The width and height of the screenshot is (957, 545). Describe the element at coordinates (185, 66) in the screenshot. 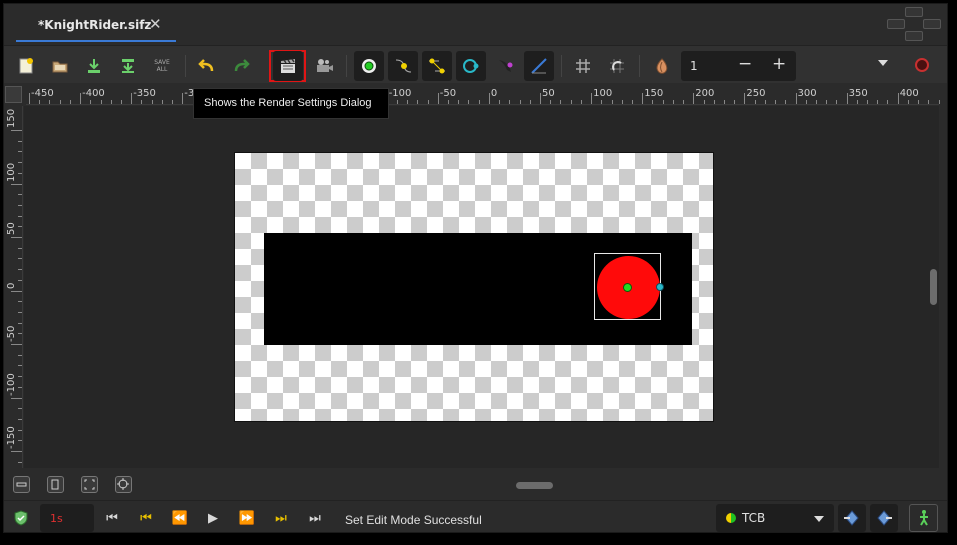

I see `toolbar-separator` at that location.